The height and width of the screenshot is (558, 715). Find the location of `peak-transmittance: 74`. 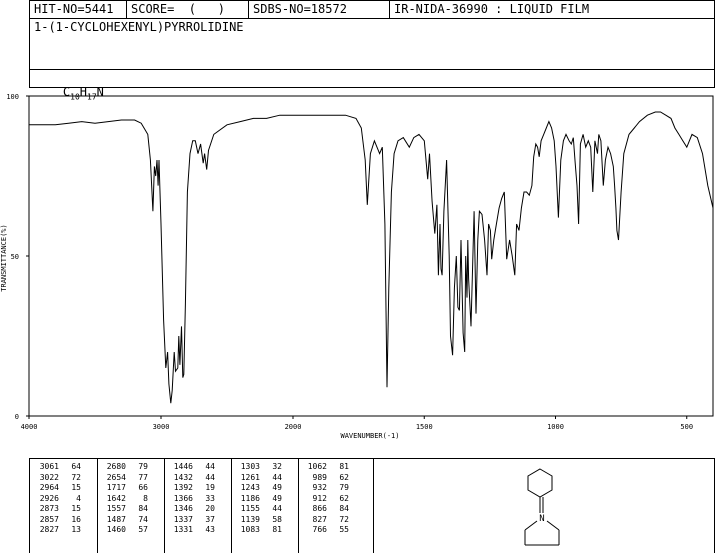

peak-transmittance: 74 is located at coordinates (143, 519).